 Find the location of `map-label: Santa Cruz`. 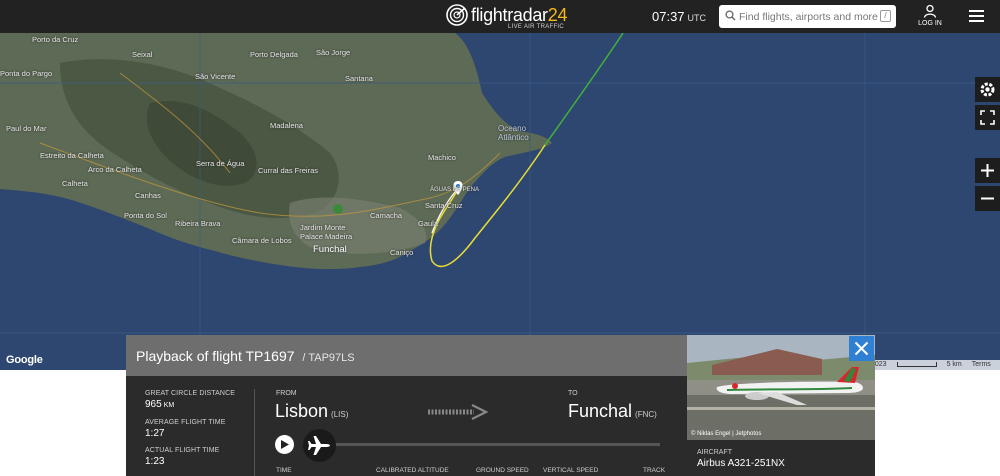

map-label: Santa Cruz is located at coordinates (444, 205).